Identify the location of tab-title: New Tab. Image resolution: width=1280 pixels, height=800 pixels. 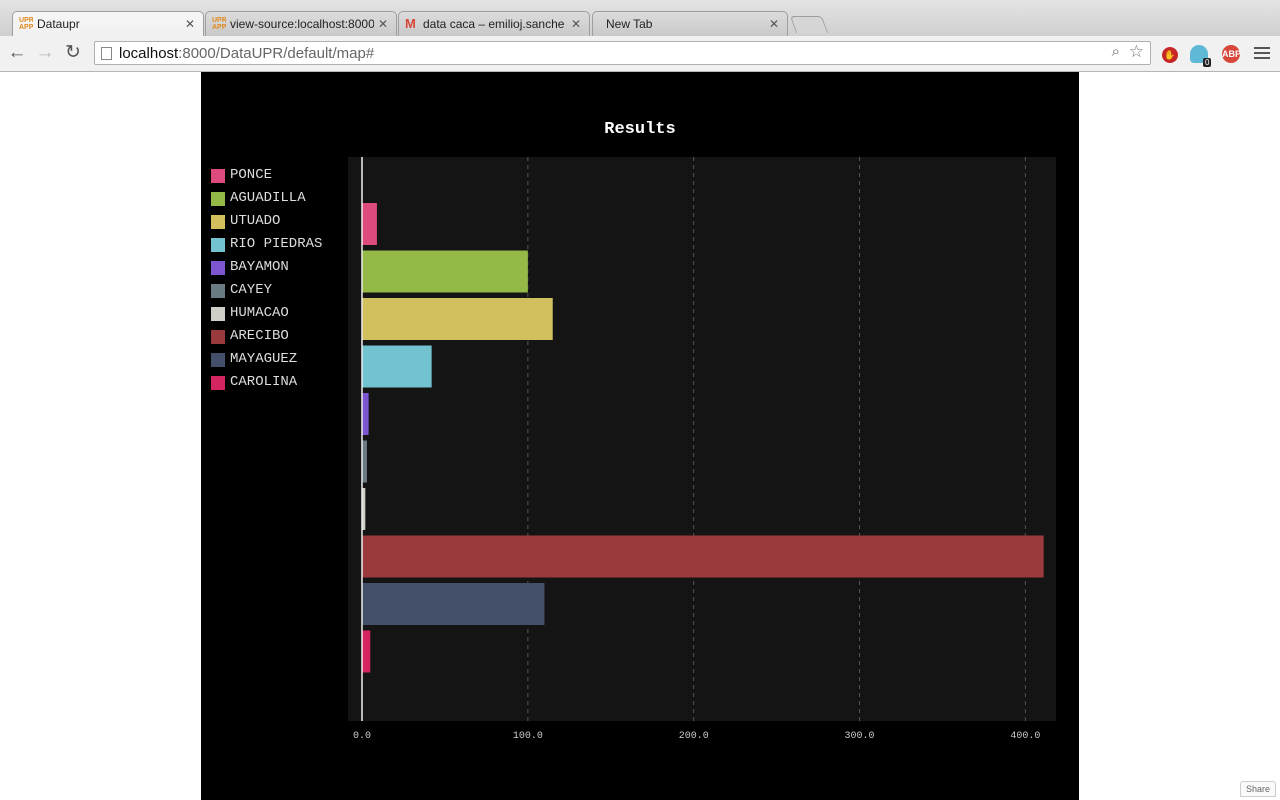
(629, 24).